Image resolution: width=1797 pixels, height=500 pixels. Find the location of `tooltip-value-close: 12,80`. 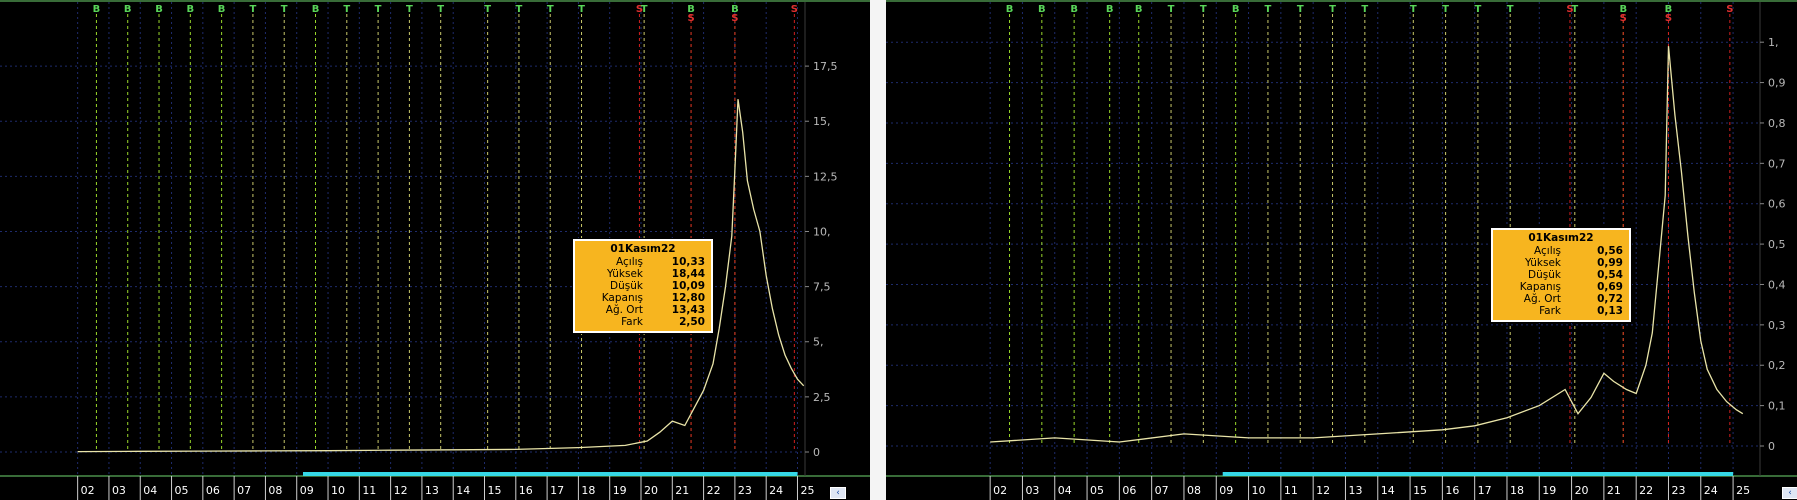

tooltip-value-close: 12,80 is located at coordinates (688, 298).